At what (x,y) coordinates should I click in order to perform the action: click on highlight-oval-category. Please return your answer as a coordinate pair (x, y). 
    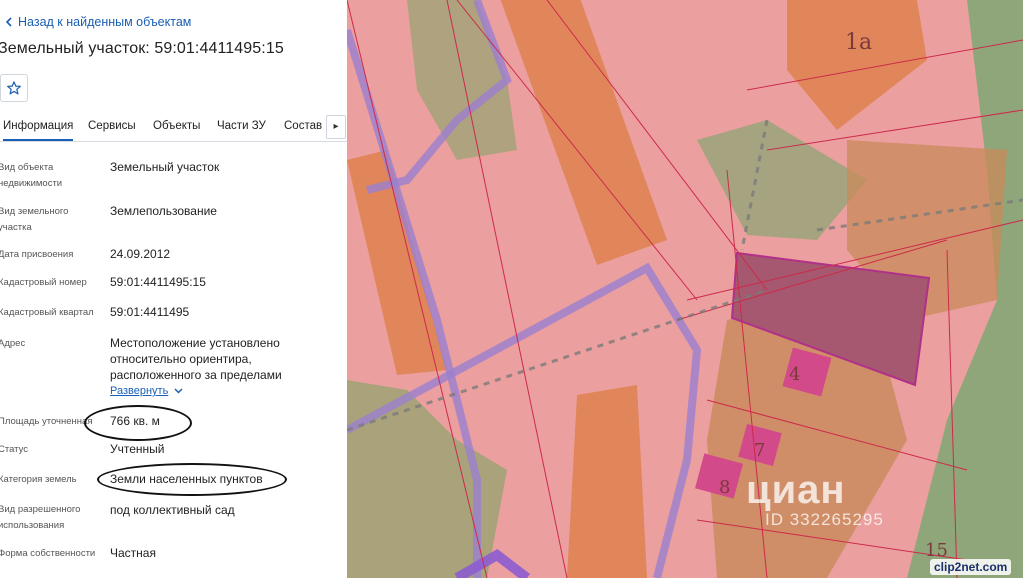
    Looking at the image, I should click on (192, 479).